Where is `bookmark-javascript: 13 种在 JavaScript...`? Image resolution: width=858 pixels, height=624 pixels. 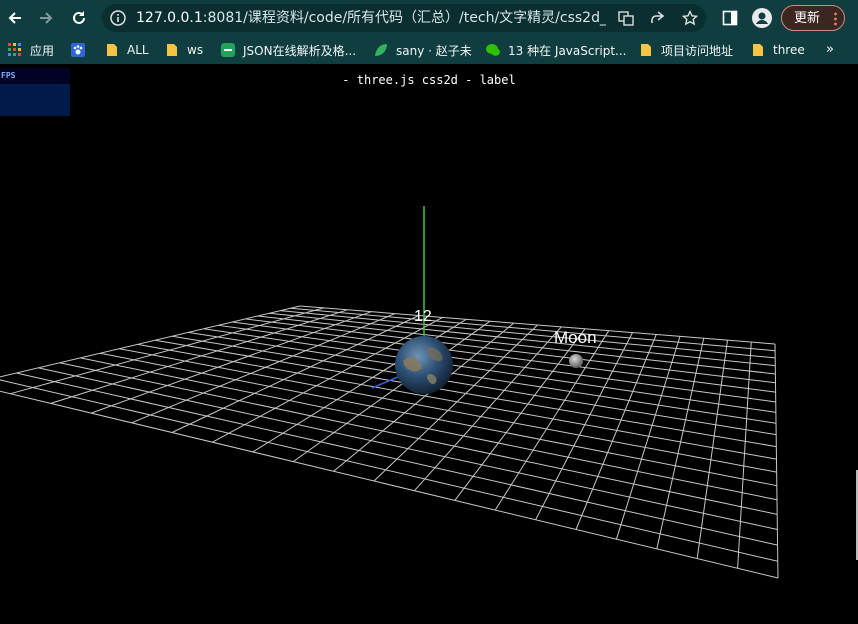
bookmark-javascript: 13 种在 JavaScript... is located at coordinates (556, 50).